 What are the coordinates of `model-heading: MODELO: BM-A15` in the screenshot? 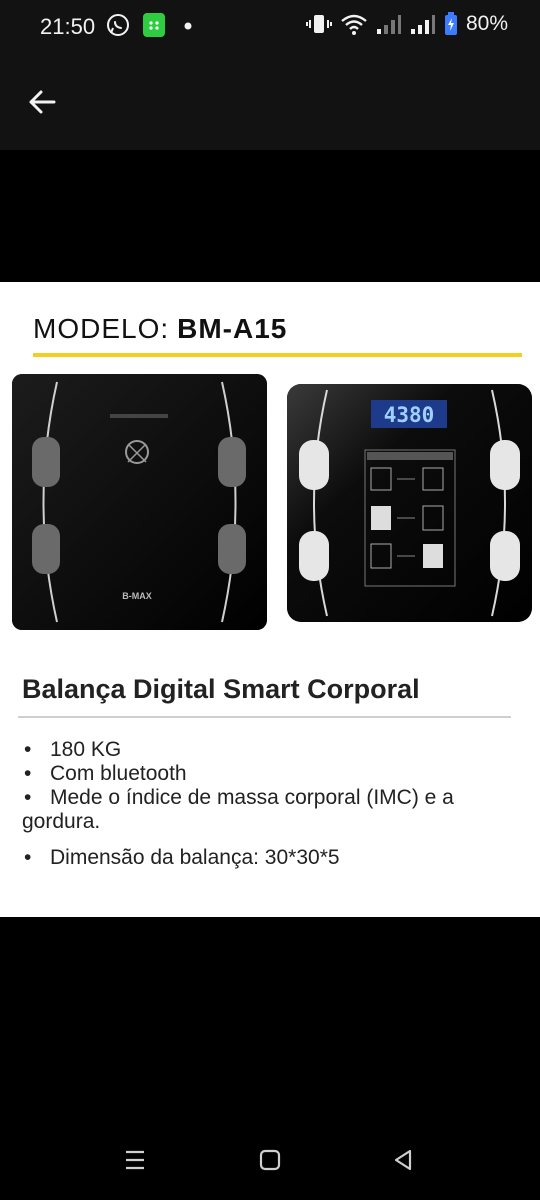 It's located at (160, 329).